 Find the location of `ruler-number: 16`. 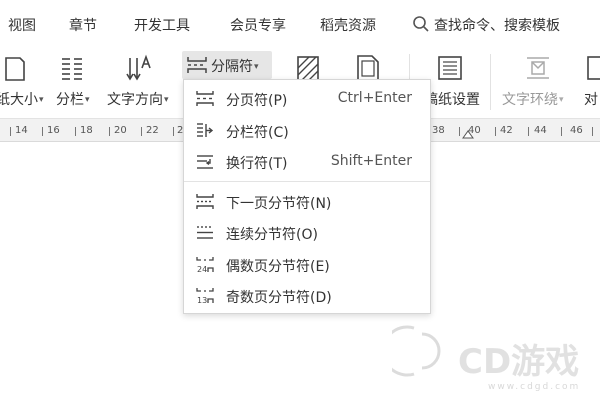

ruler-number: 16 is located at coordinates (53, 130).